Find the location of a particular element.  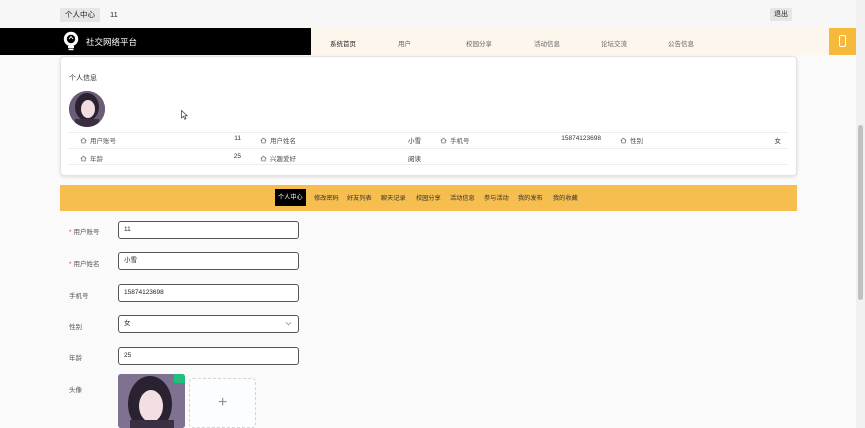

tab-chat-history: 聊天记录 is located at coordinates (393, 197).